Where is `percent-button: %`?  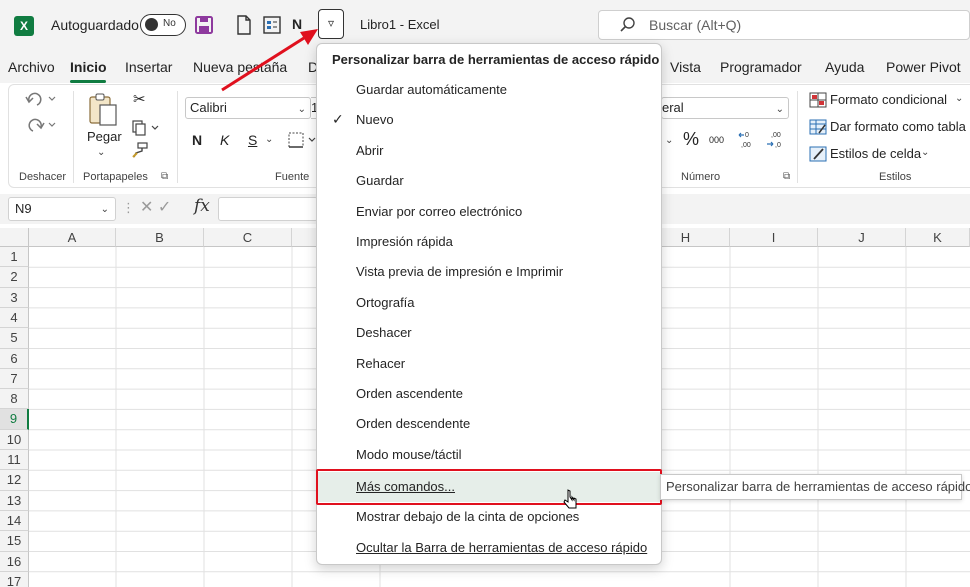
percent-button: % is located at coordinates (691, 139).